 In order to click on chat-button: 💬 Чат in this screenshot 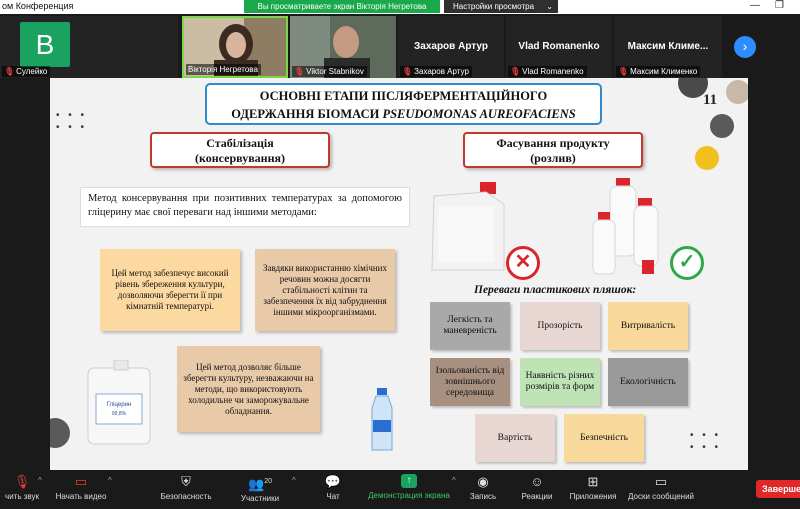, I will do `click(333, 487)`.